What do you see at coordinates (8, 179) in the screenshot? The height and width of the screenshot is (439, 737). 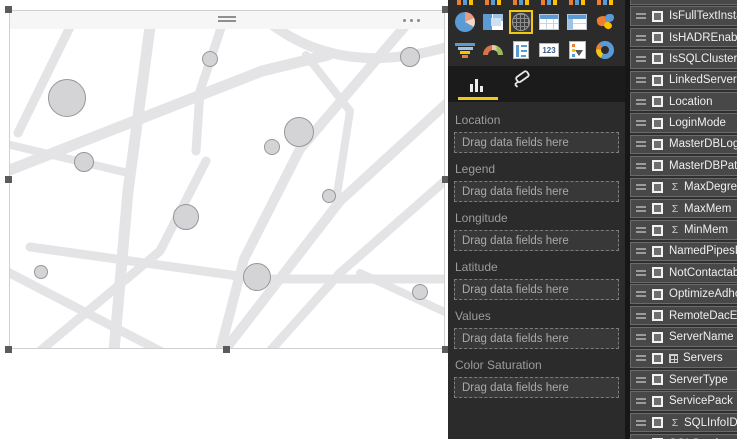 I see `resize-handle-middle-left` at bounding box center [8, 179].